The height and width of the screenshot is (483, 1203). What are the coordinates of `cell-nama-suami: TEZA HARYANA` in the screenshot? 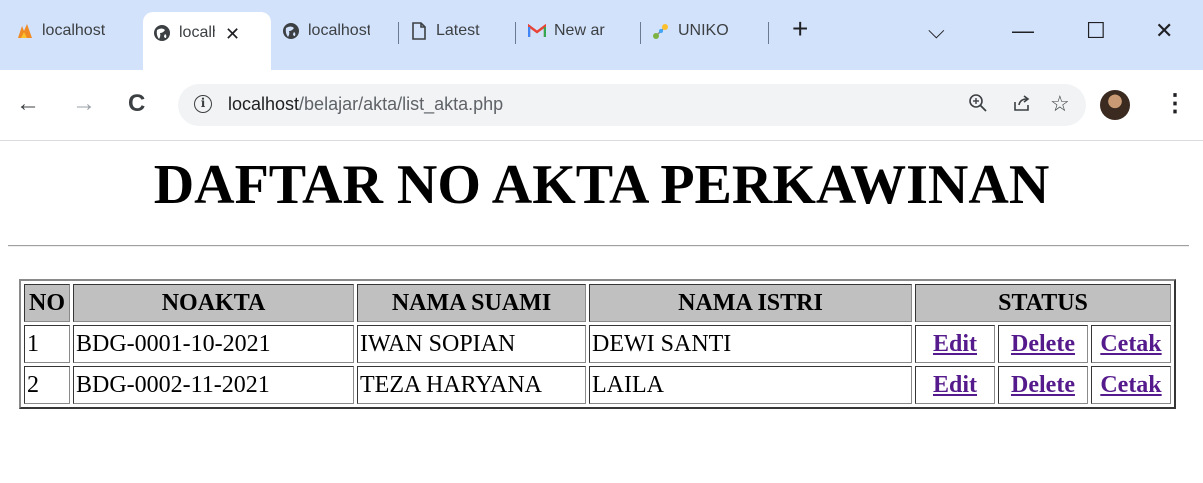 It's located at (471, 385).